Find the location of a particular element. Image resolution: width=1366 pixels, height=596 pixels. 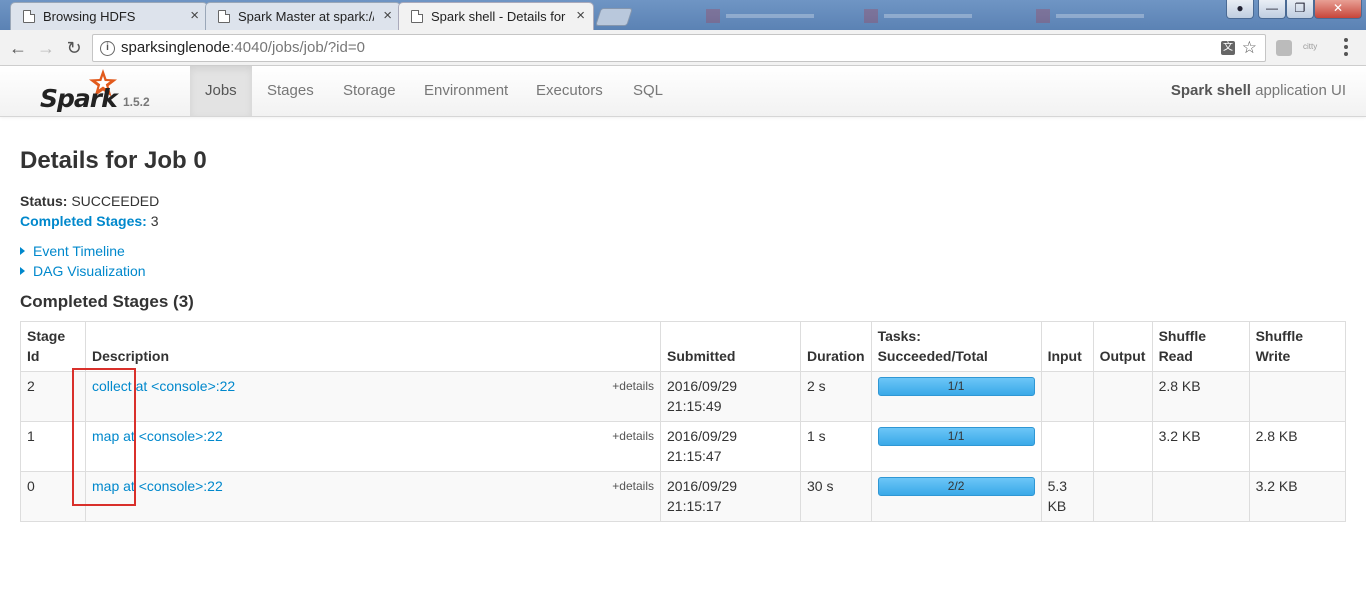

browser-tab-browsing-hdfs: Browsing HDFS × is located at coordinates (109, 16).